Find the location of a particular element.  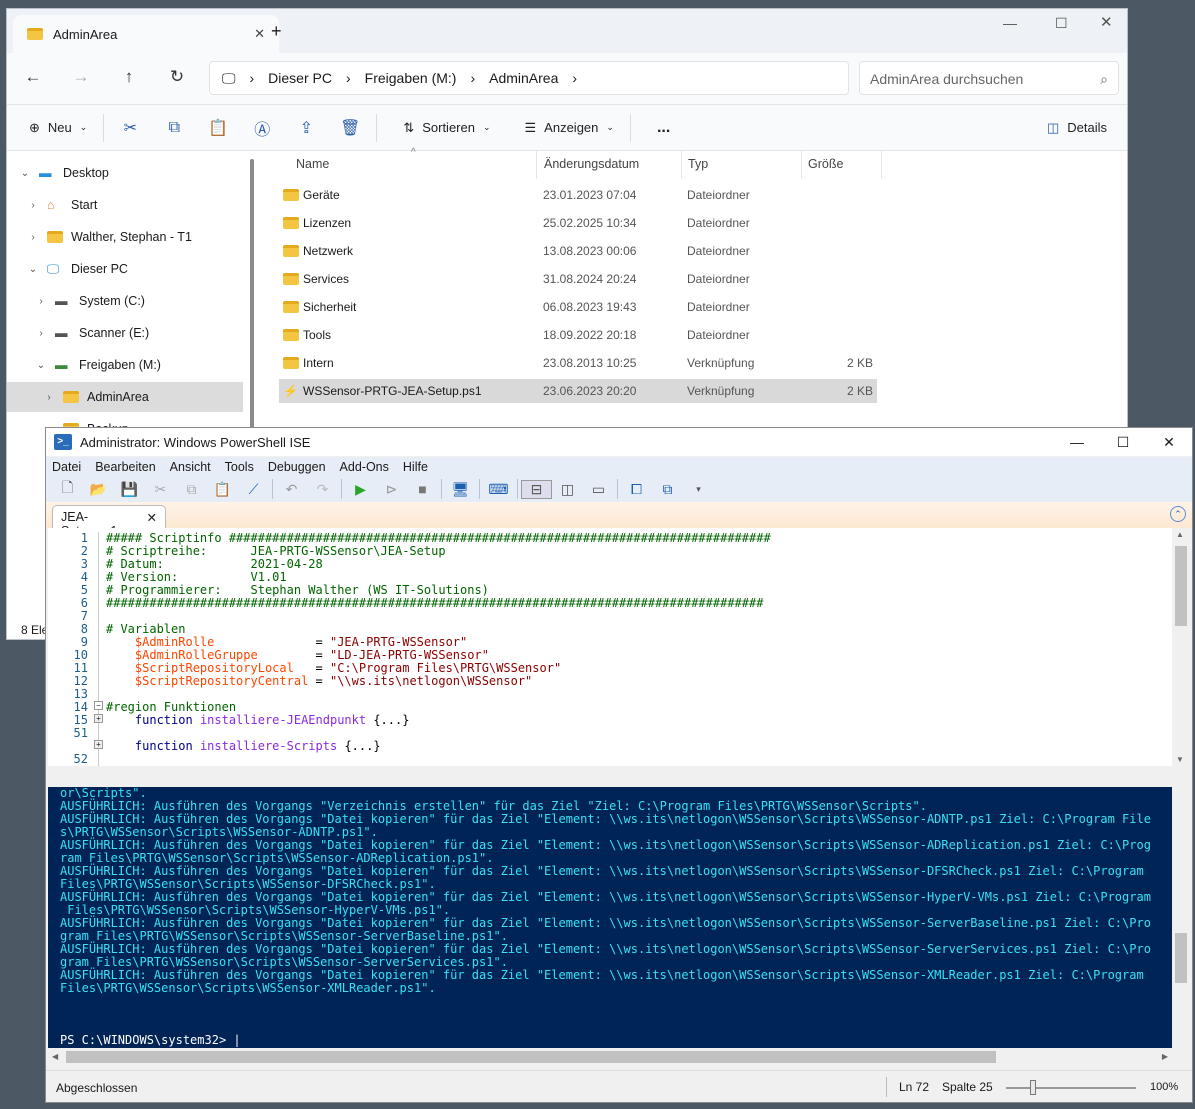

view-button: ☰ Anzeigen ⌄ is located at coordinates (569, 128).